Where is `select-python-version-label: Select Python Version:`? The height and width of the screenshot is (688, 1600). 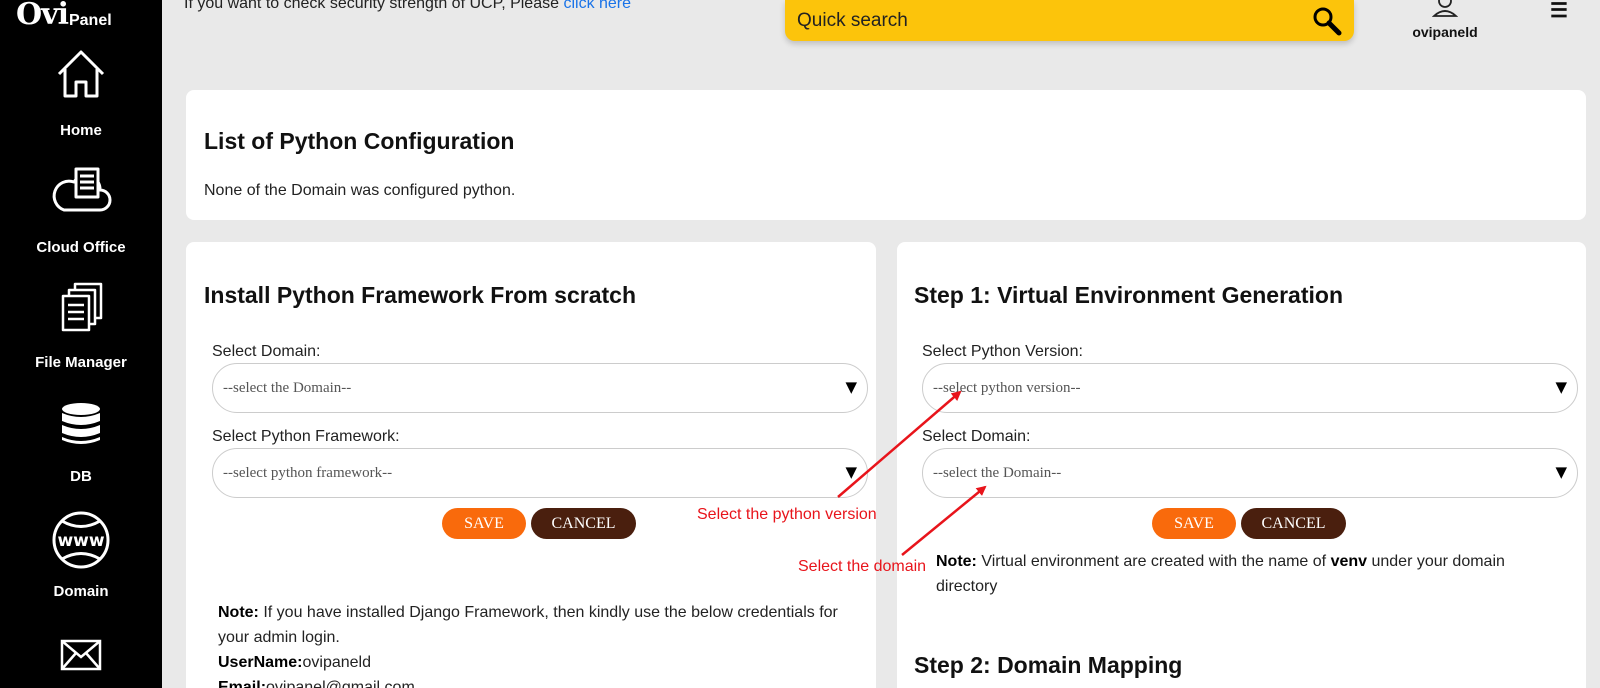 select-python-version-label: Select Python Version: is located at coordinates (1002, 351).